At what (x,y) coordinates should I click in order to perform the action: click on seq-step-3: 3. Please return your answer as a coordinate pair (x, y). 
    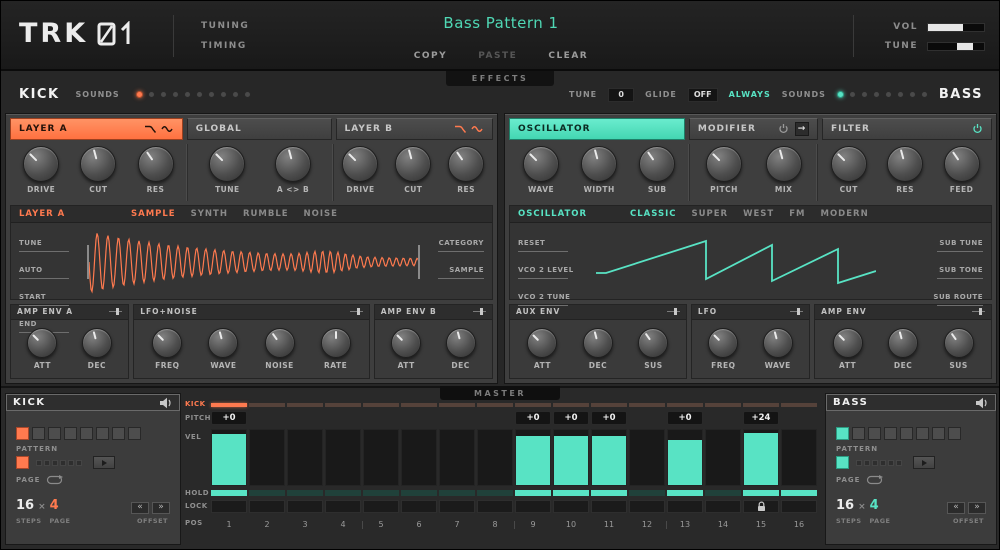
    Looking at the image, I should click on (305, 466).